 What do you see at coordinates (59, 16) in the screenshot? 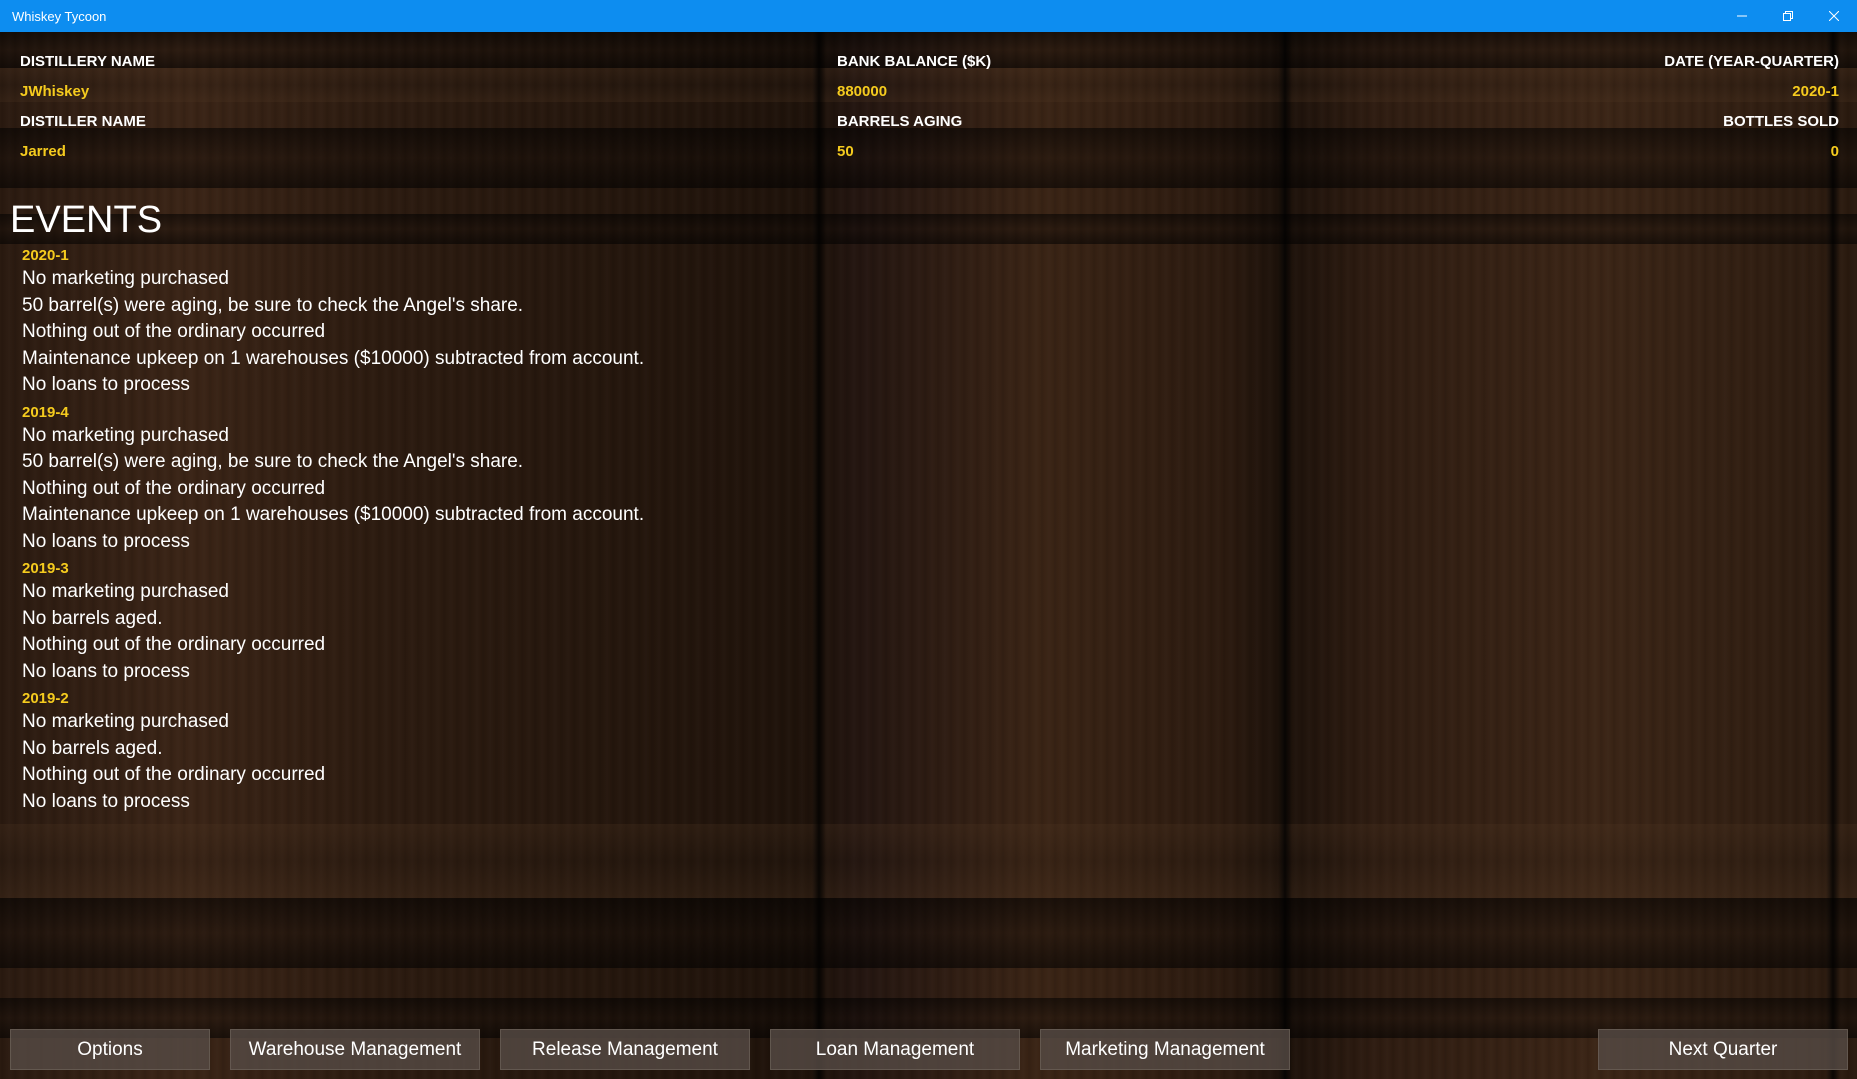
I see `window-title: Whiskey Tycoon` at bounding box center [59, 16].